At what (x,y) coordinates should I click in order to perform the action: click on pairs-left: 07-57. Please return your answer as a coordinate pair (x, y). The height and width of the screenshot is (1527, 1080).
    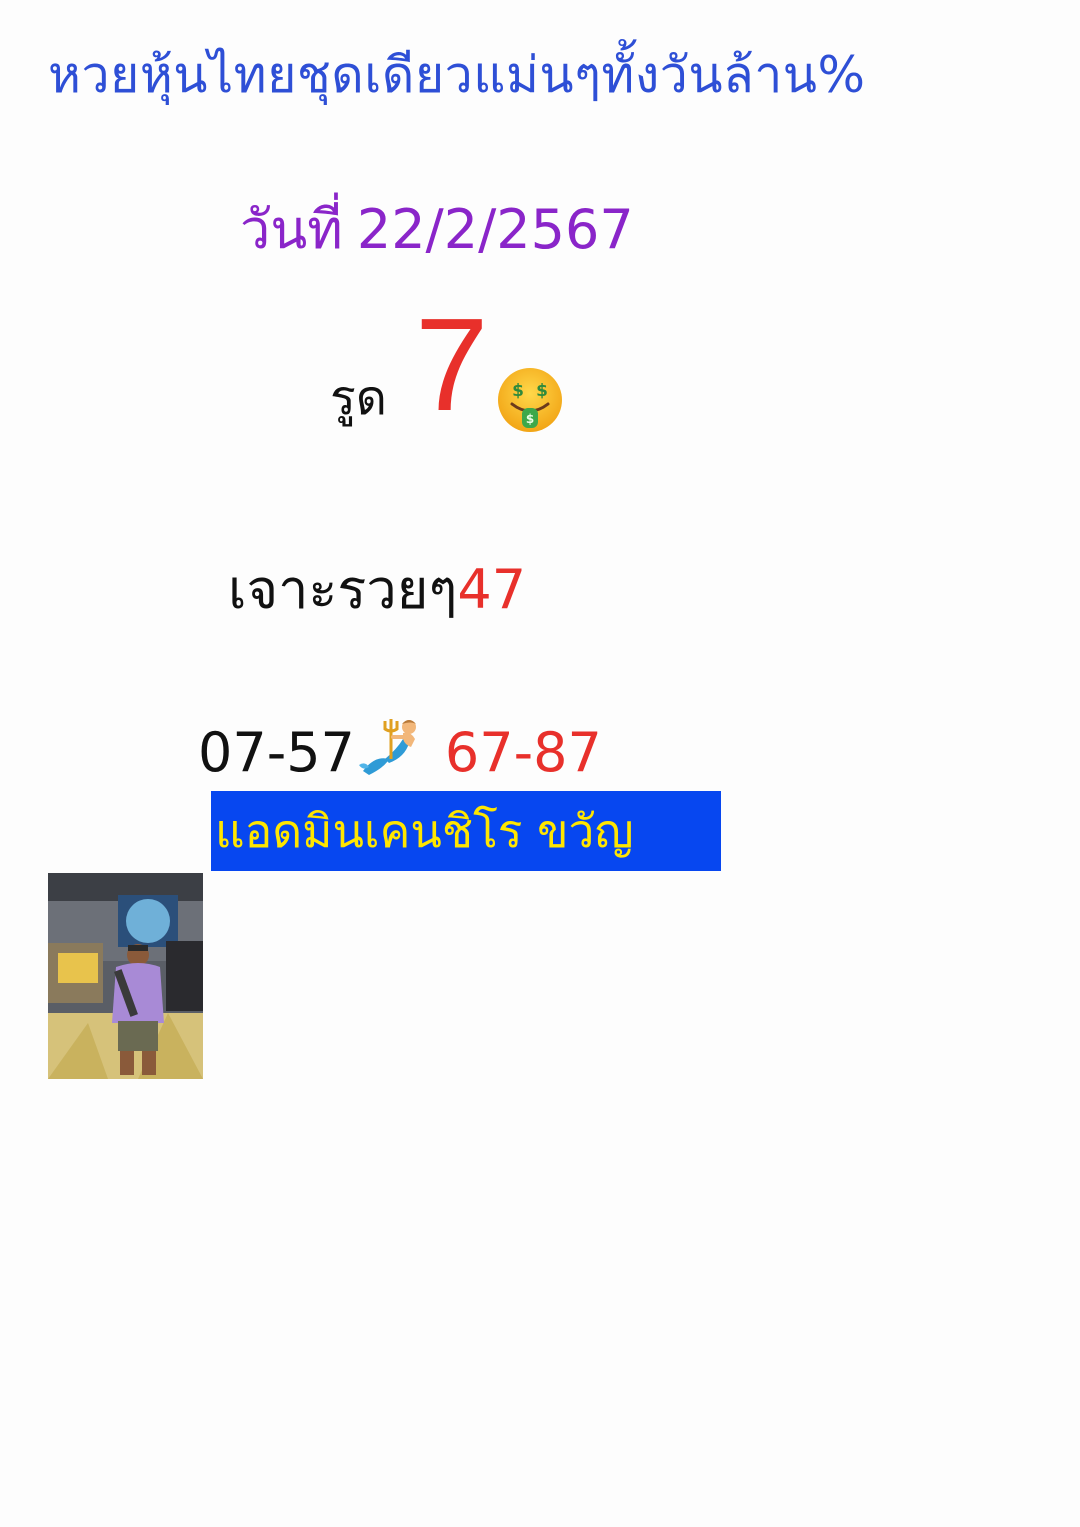
    Looking at the image, I should click on (276, 752).